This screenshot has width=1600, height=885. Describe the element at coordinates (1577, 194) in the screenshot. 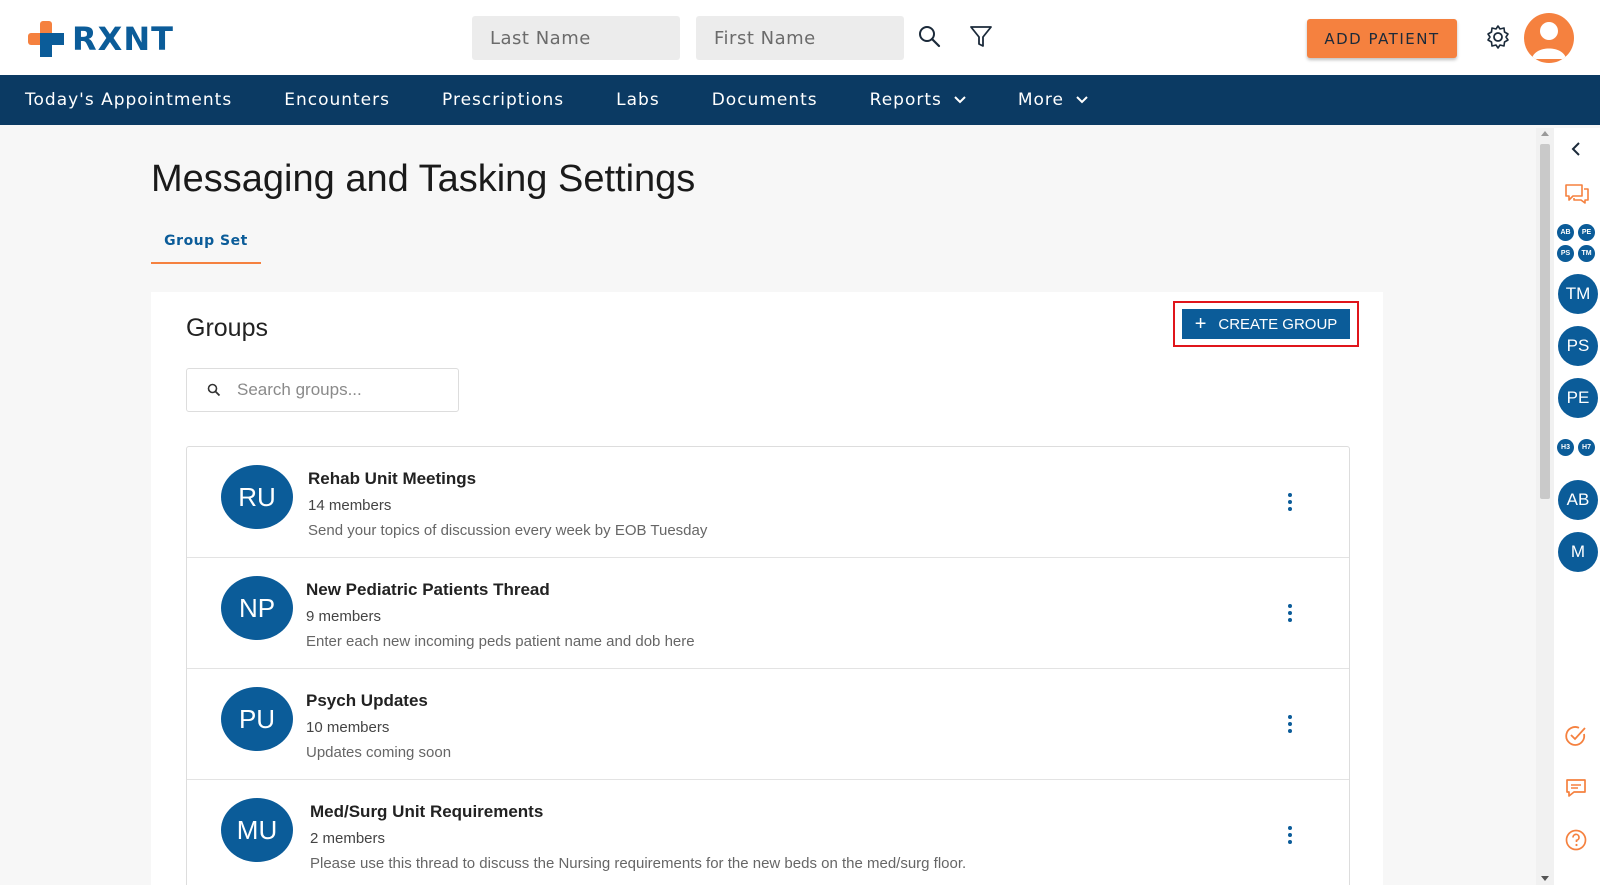

I see `chat-bubbles-icon` at that location.